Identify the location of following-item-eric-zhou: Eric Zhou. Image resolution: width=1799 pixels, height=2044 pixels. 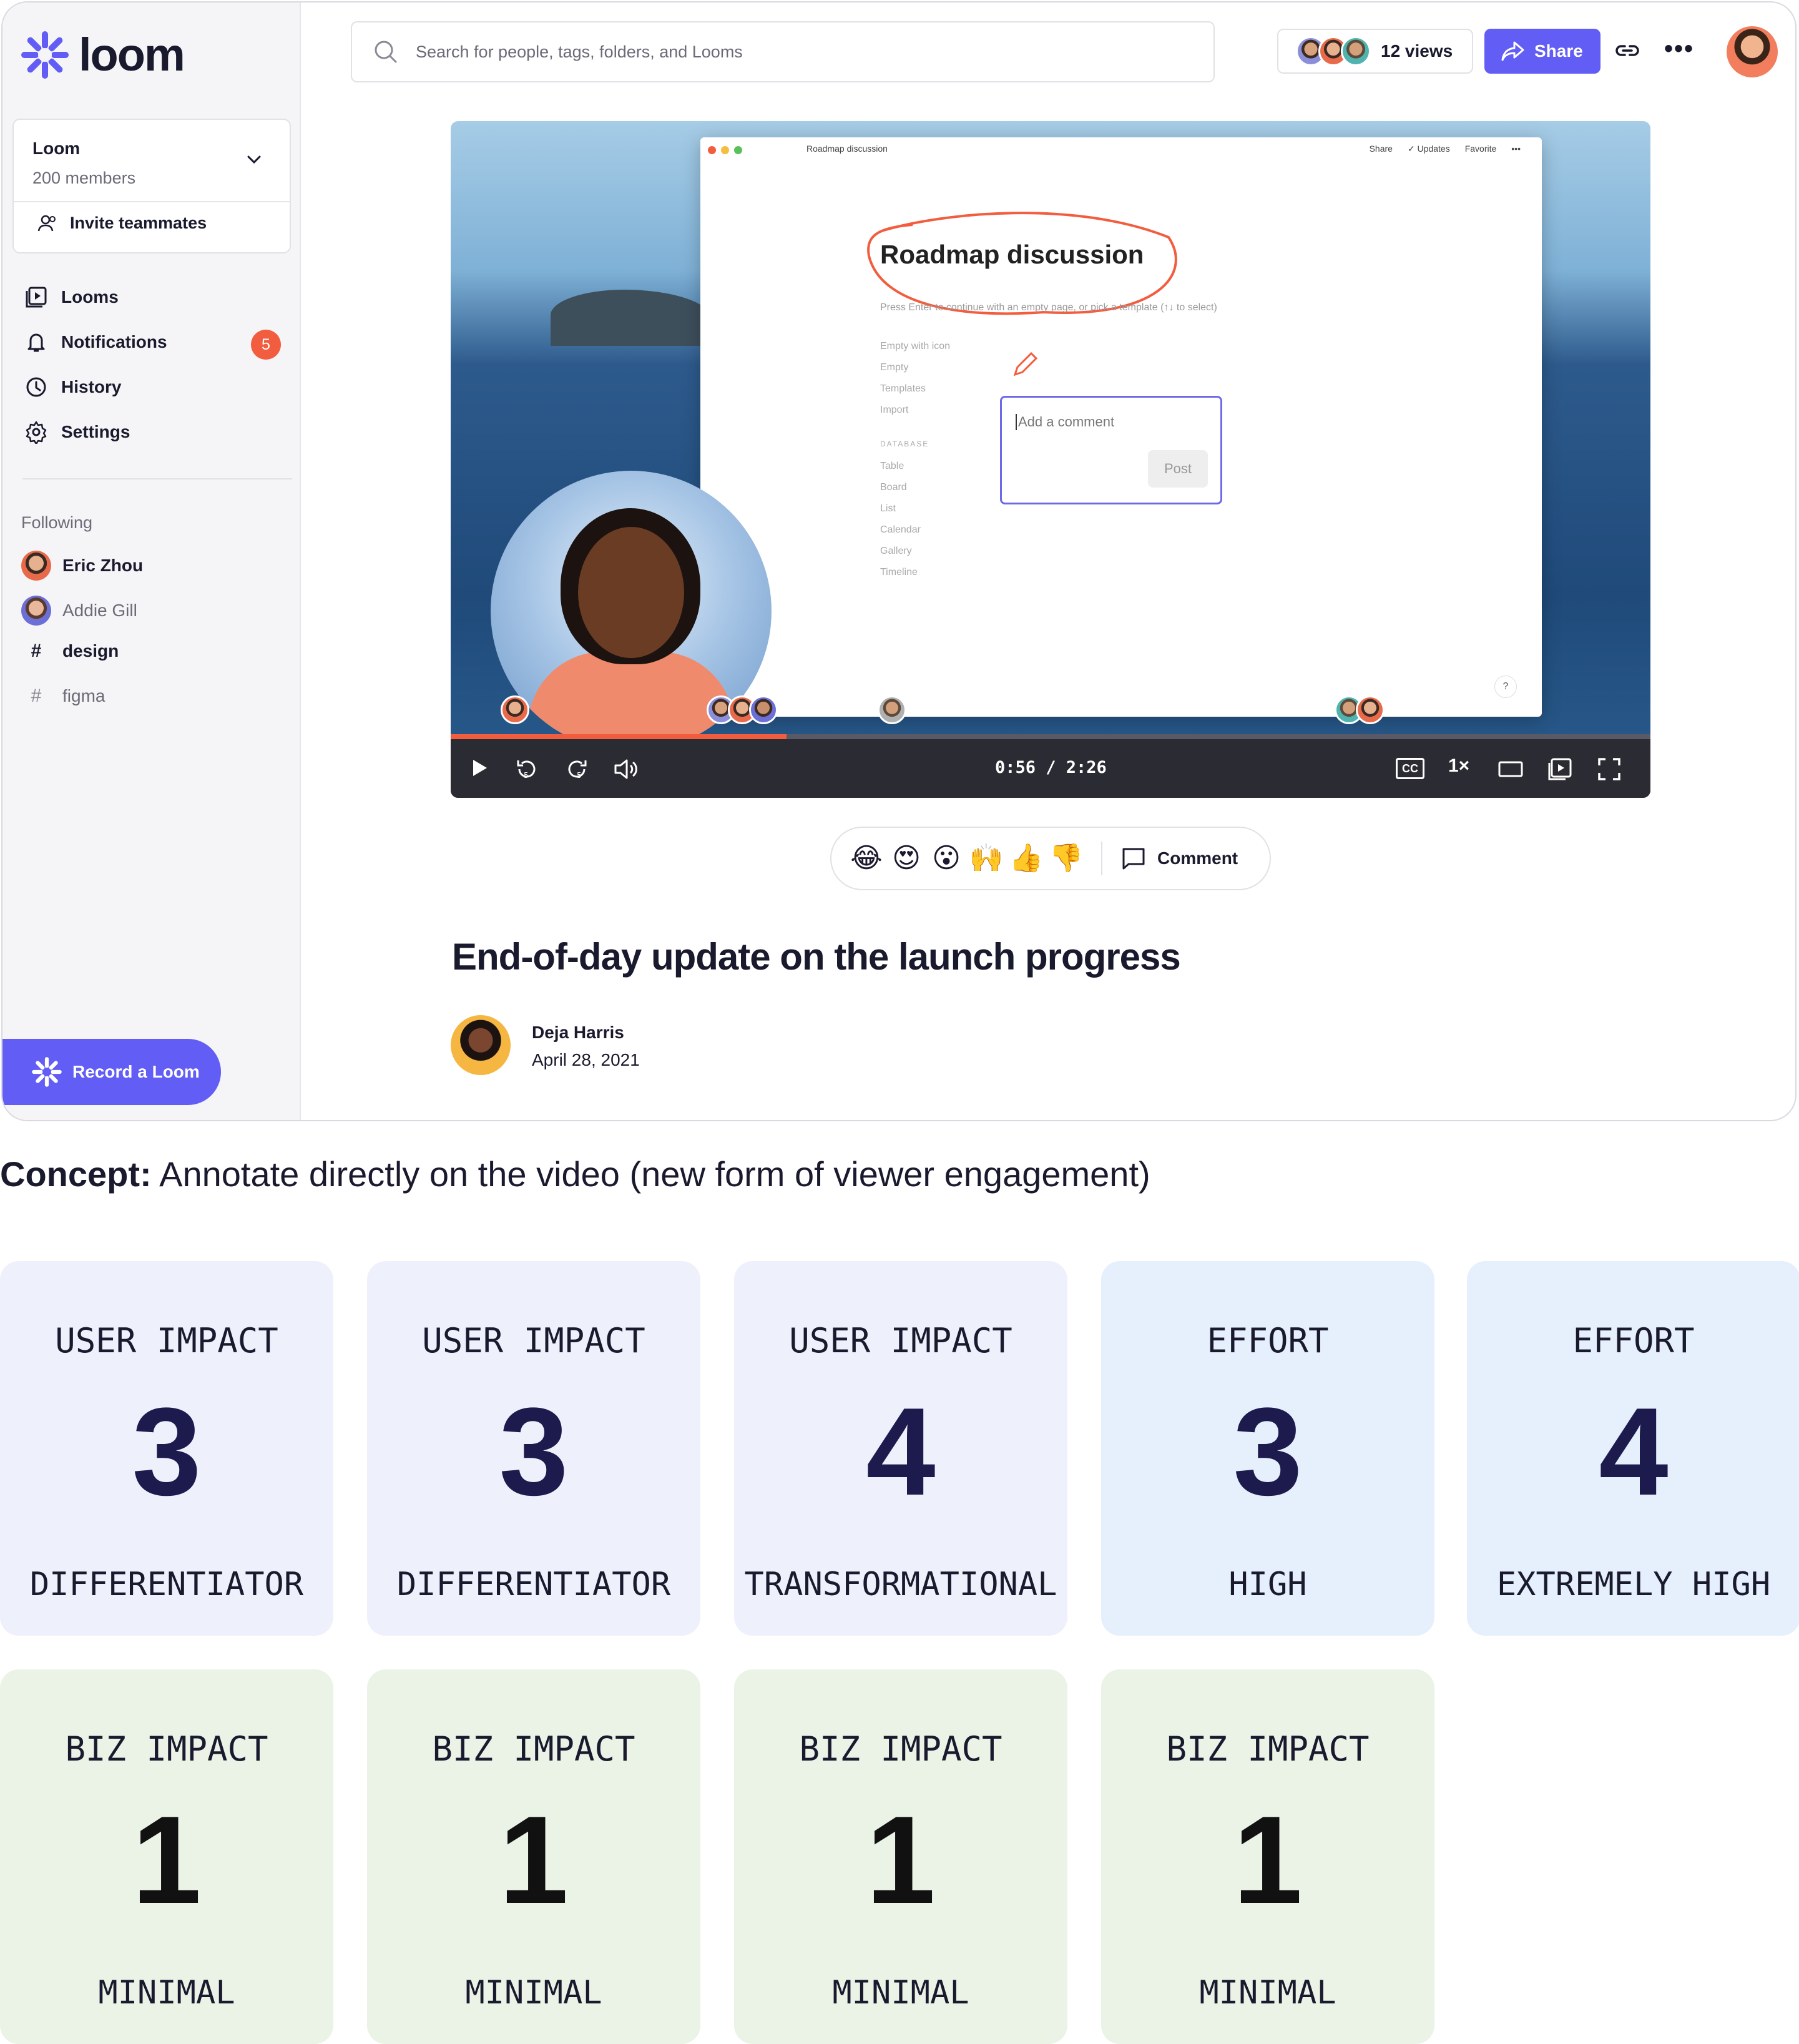
(82, 566).